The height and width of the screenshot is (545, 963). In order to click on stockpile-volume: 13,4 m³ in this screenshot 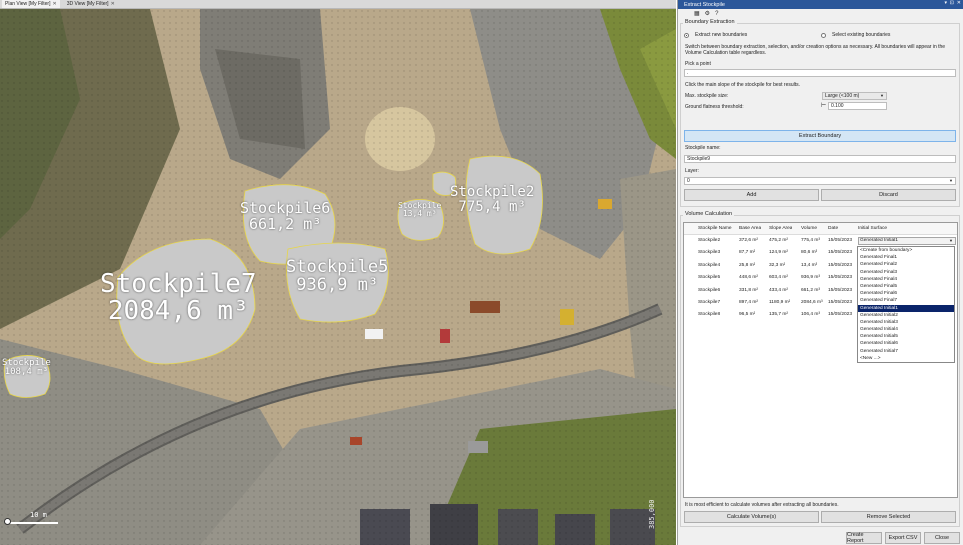, I will do `click(419, 214)`.